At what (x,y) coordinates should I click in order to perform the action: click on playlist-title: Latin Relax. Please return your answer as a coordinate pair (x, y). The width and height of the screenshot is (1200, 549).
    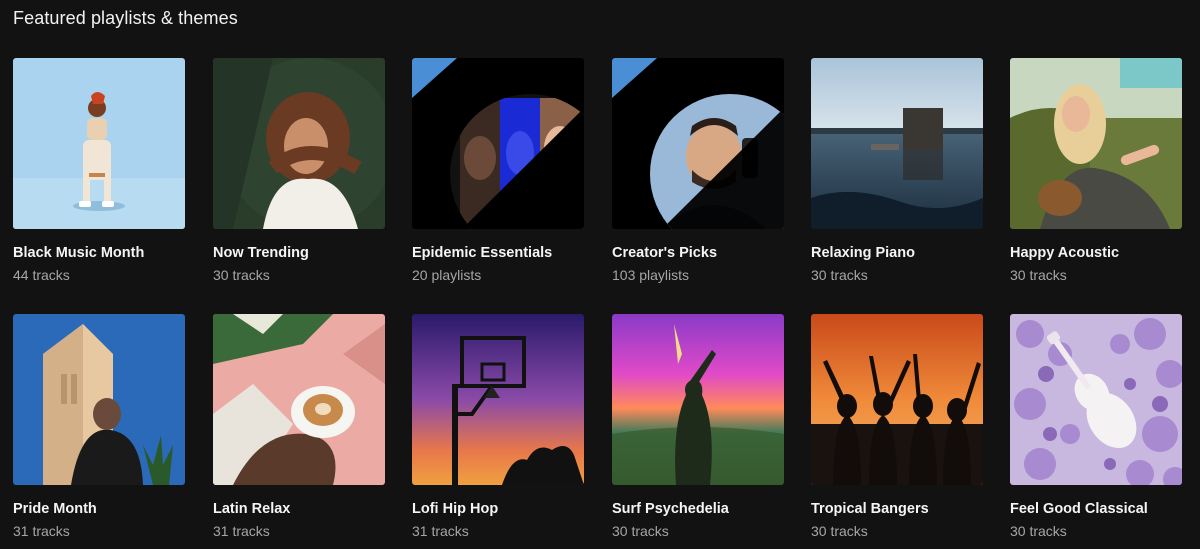
    Looking at the image, I should click on (251, 509).